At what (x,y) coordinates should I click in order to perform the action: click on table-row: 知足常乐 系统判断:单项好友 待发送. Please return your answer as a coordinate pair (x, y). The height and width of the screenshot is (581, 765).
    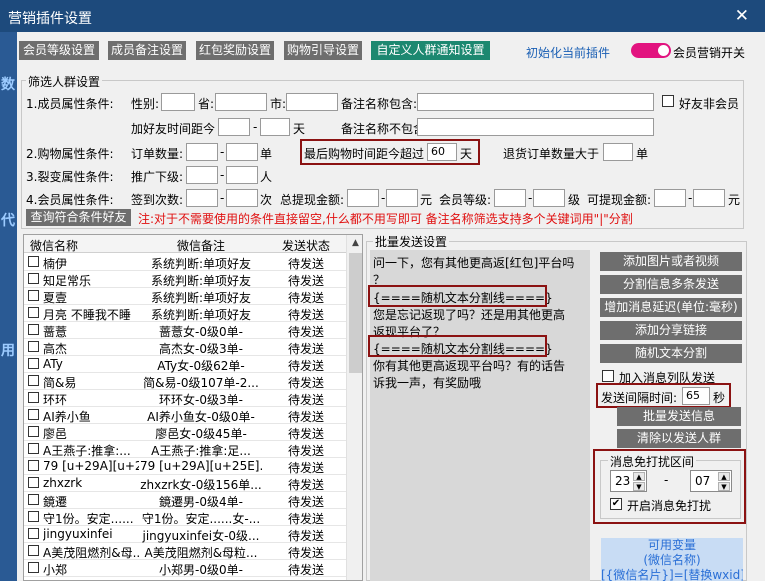
    Looking at the image, I should click on (185, 279).